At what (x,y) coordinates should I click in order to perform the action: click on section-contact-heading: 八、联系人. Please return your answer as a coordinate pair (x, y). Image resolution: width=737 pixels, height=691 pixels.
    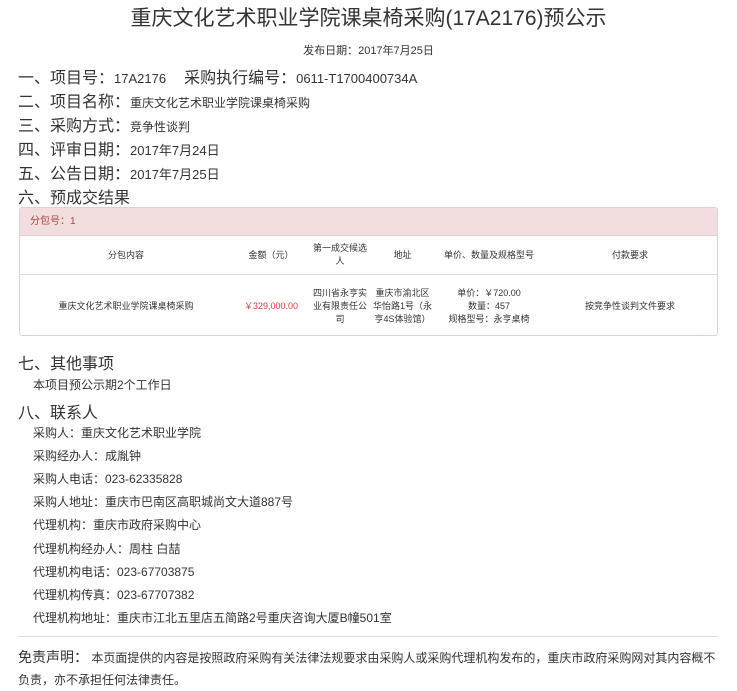
    Looking at the image, I should click on (58, 411).